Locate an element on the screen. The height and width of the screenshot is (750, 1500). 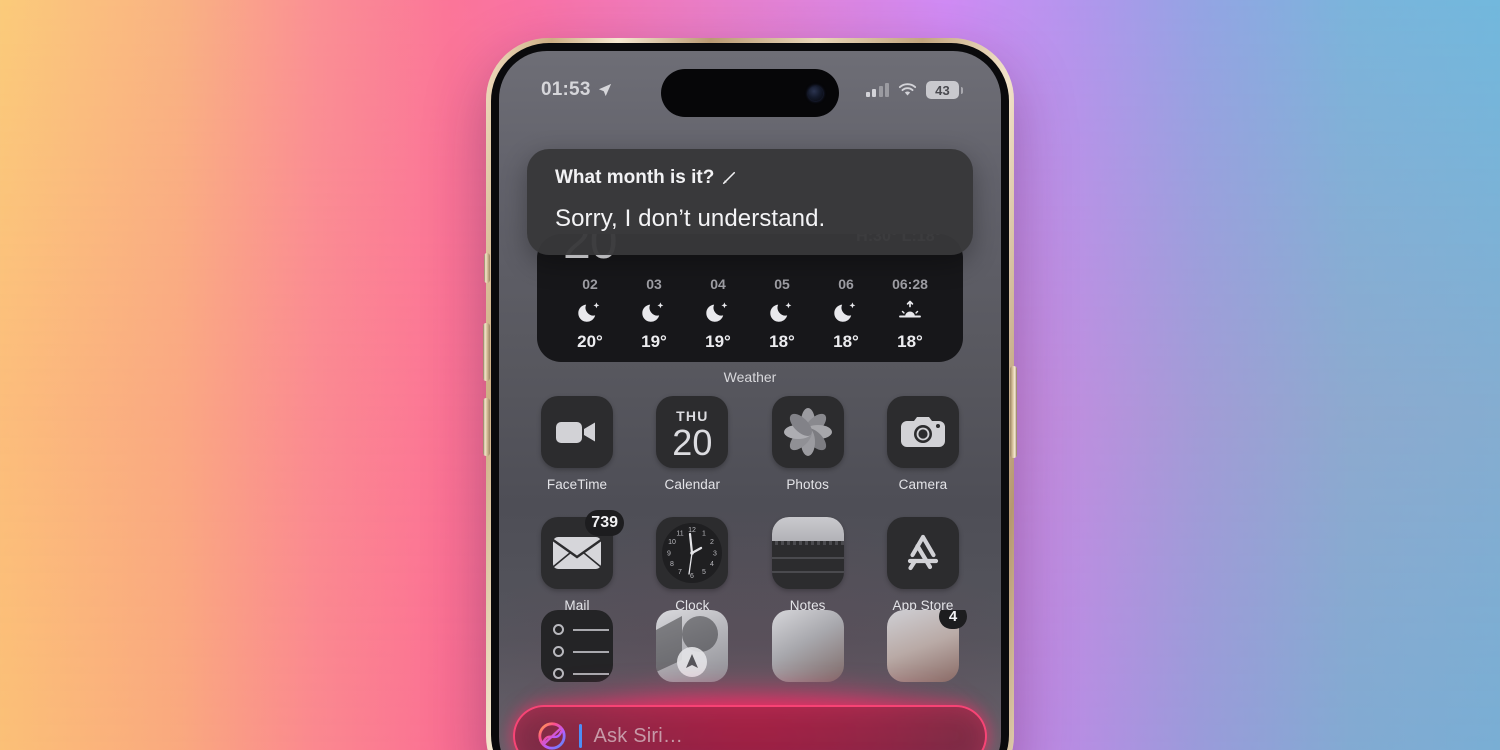
app-label: FaceTime is located at coordinates (577, 484).